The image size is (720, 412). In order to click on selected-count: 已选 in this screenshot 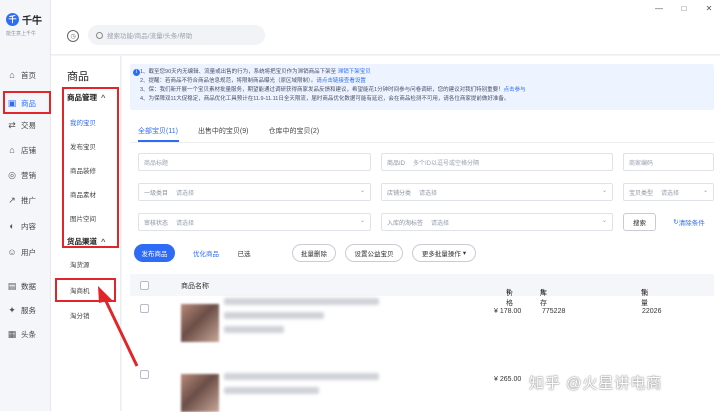, I will do `click(244, 254)`.